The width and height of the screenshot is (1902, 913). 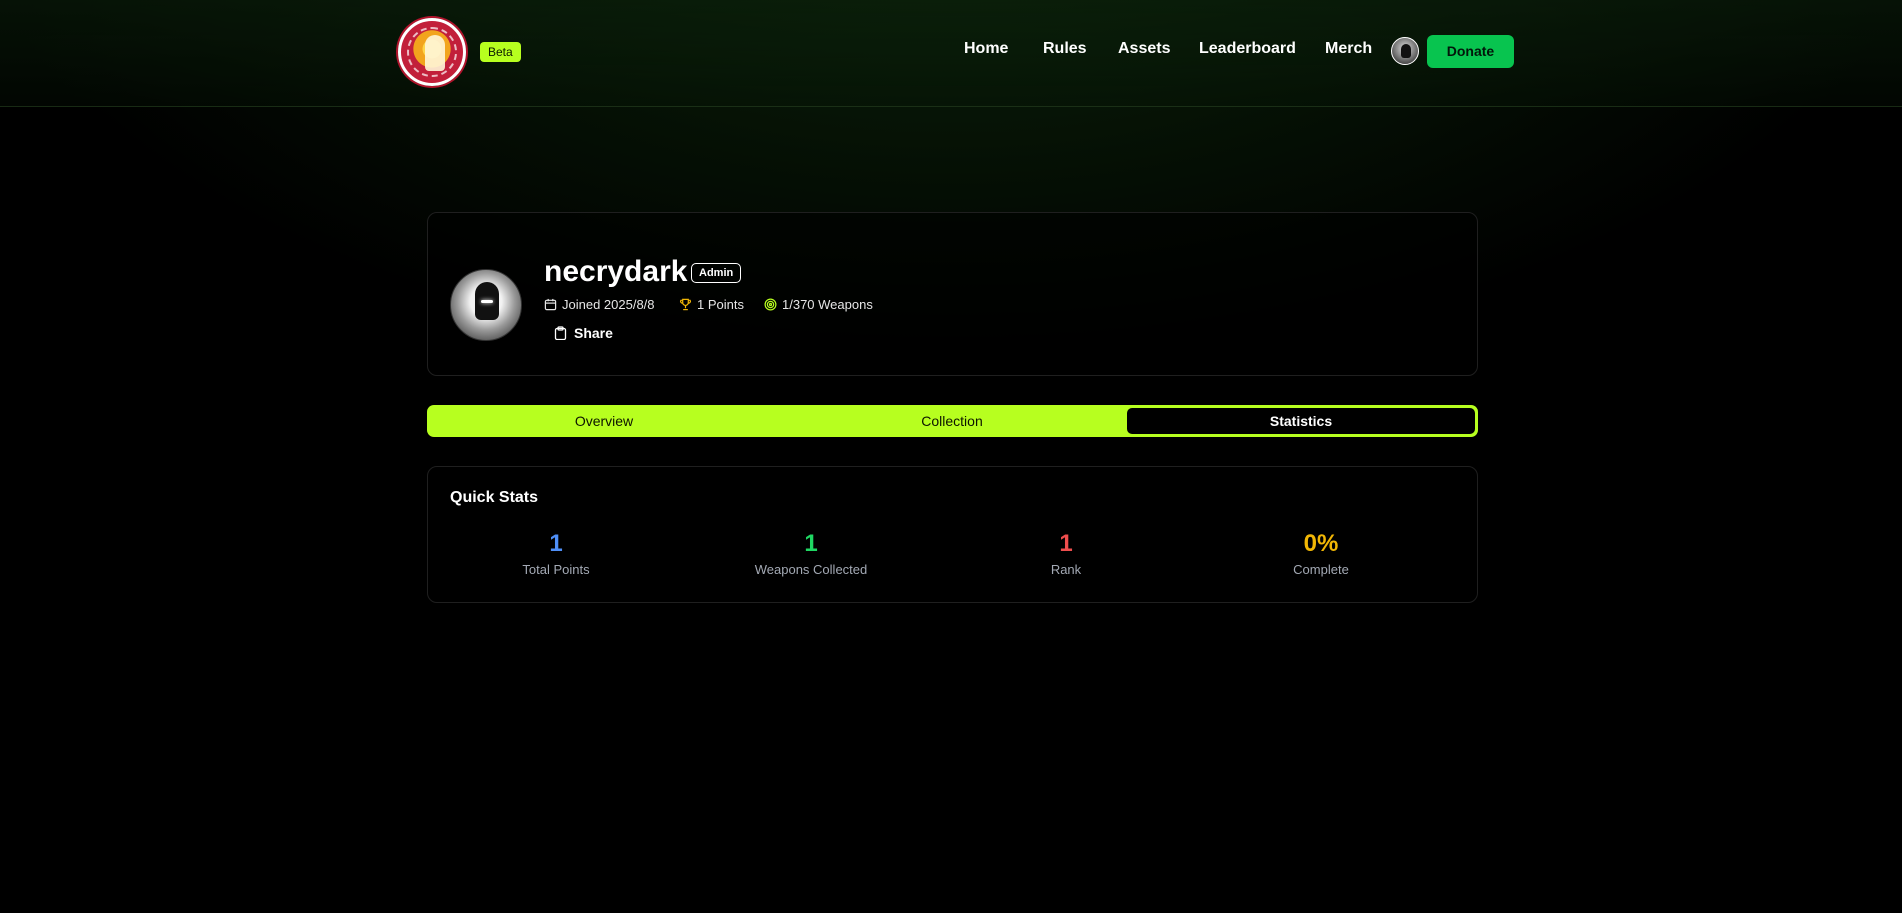 I want to click on joined-text: Joined 2025/8/8, so click(x=608, y=304).